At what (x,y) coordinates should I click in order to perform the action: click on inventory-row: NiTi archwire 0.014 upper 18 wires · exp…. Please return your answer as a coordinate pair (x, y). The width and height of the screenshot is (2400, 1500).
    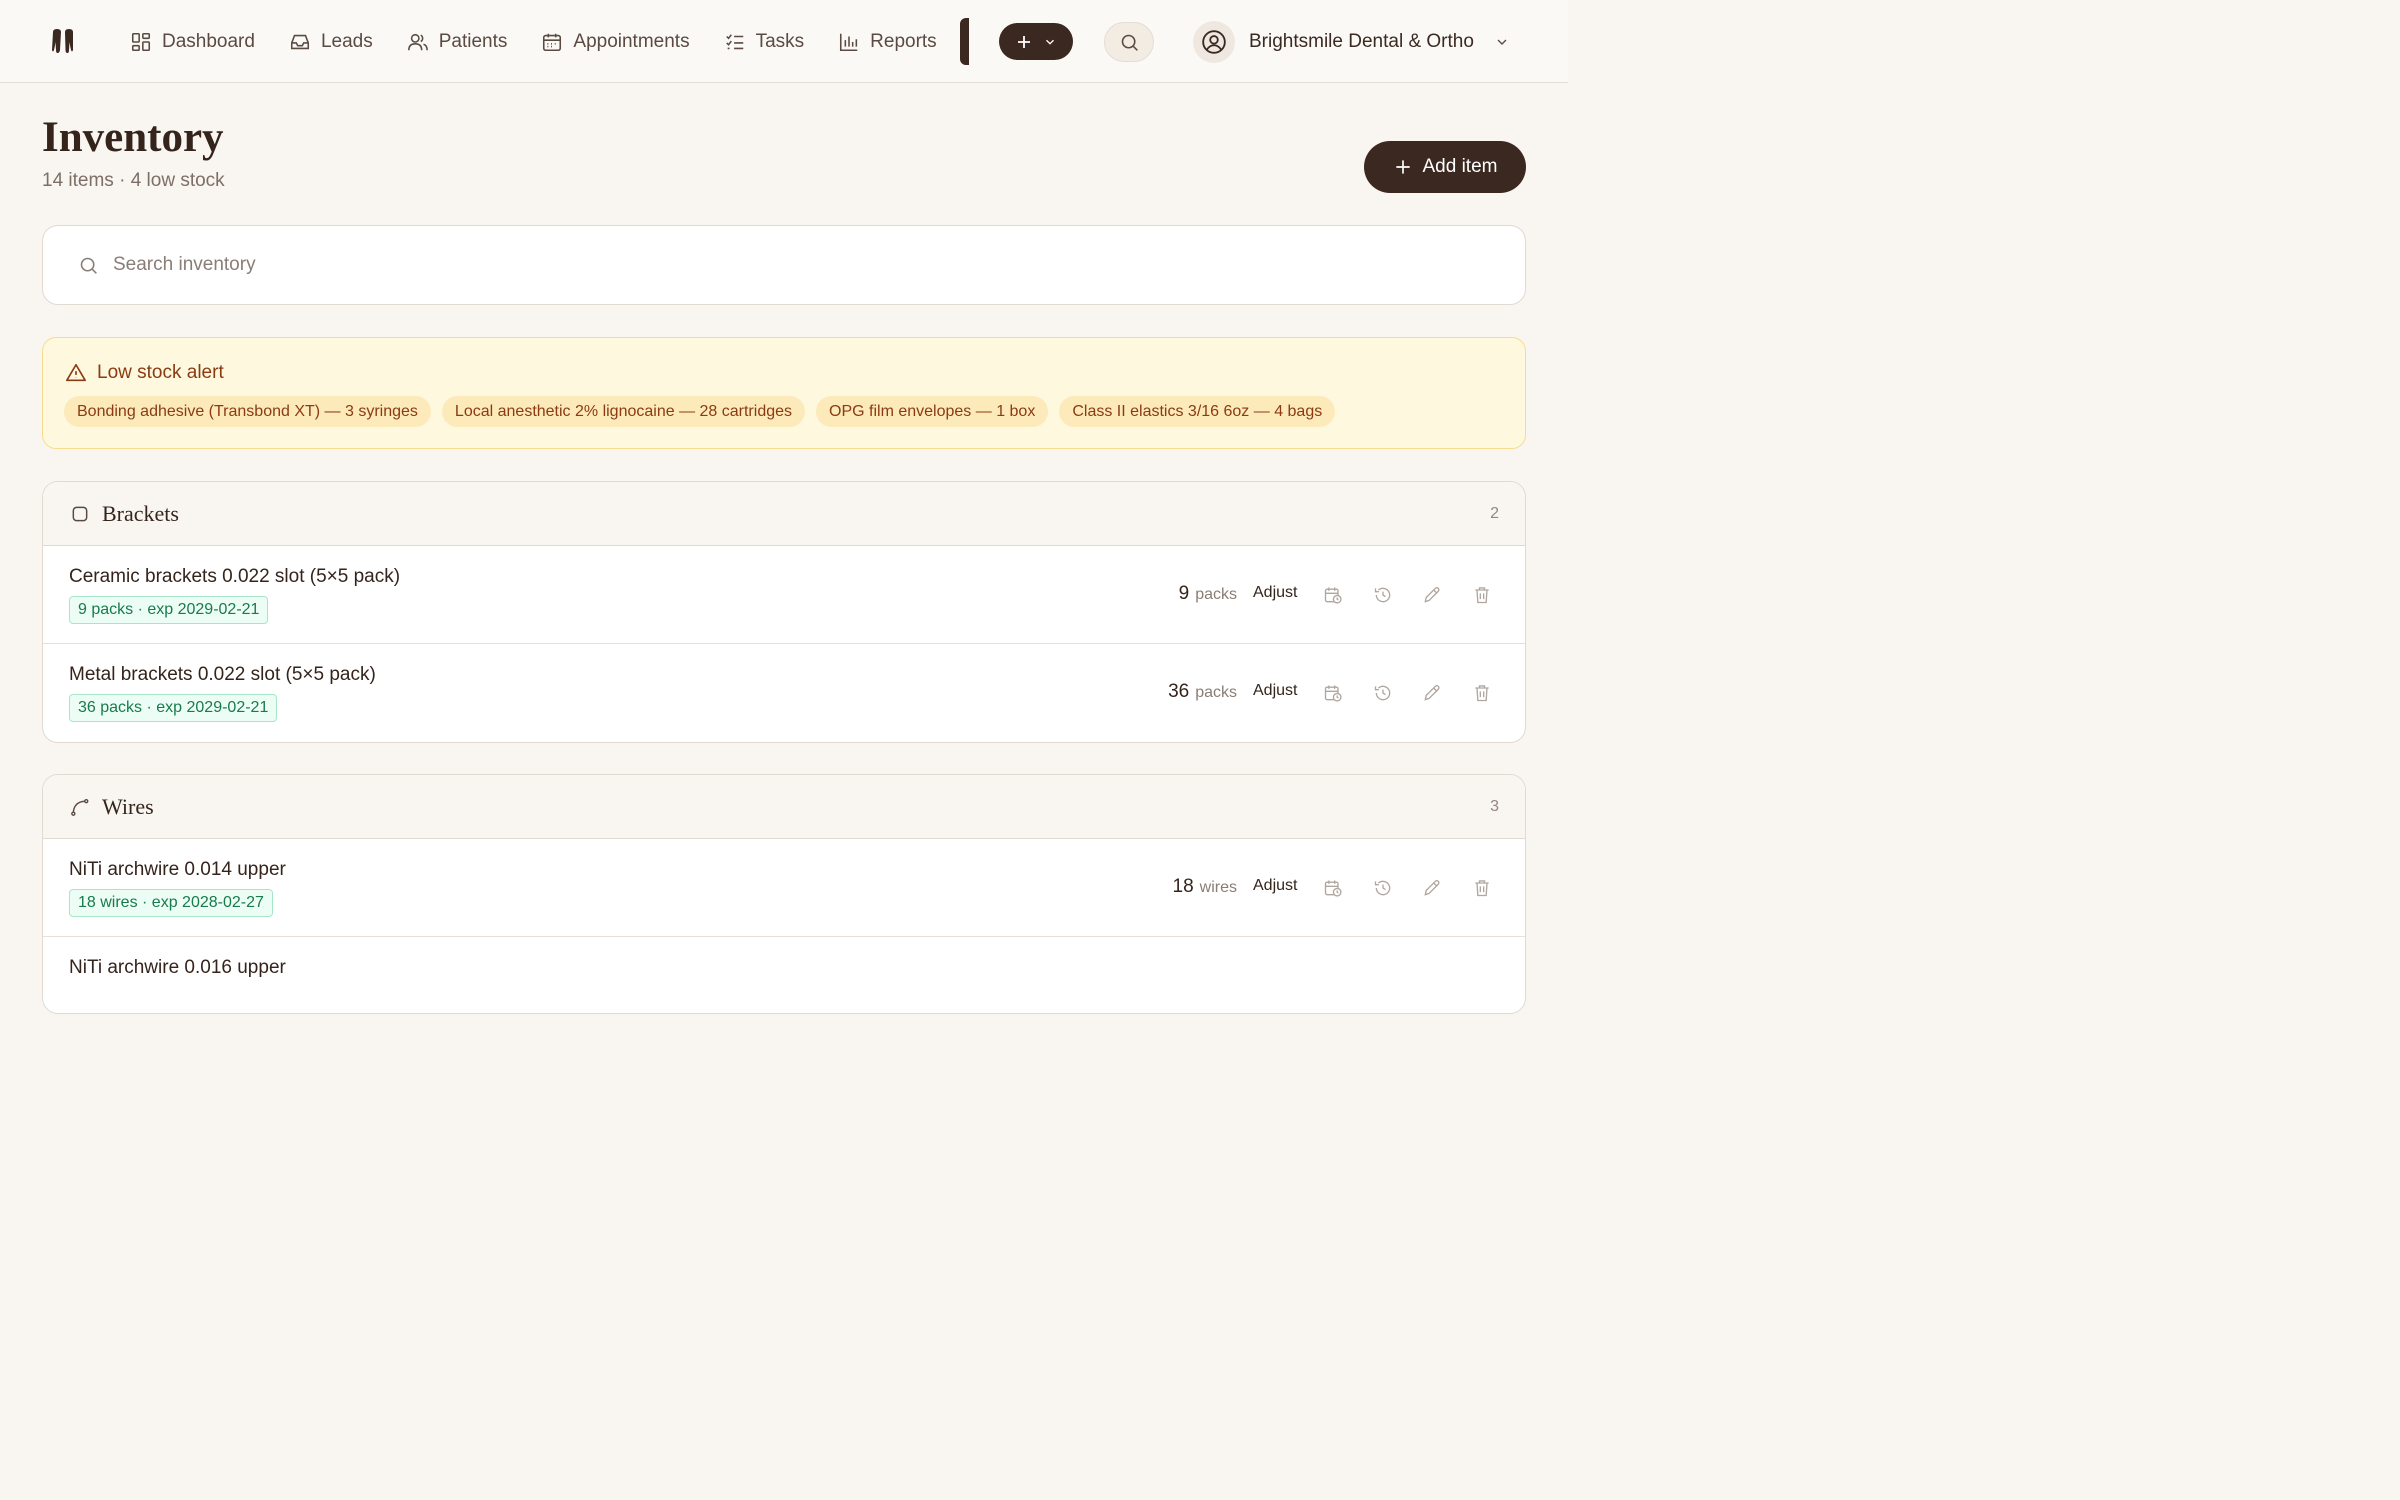
    Looking at the image, I should click on (784, 888).